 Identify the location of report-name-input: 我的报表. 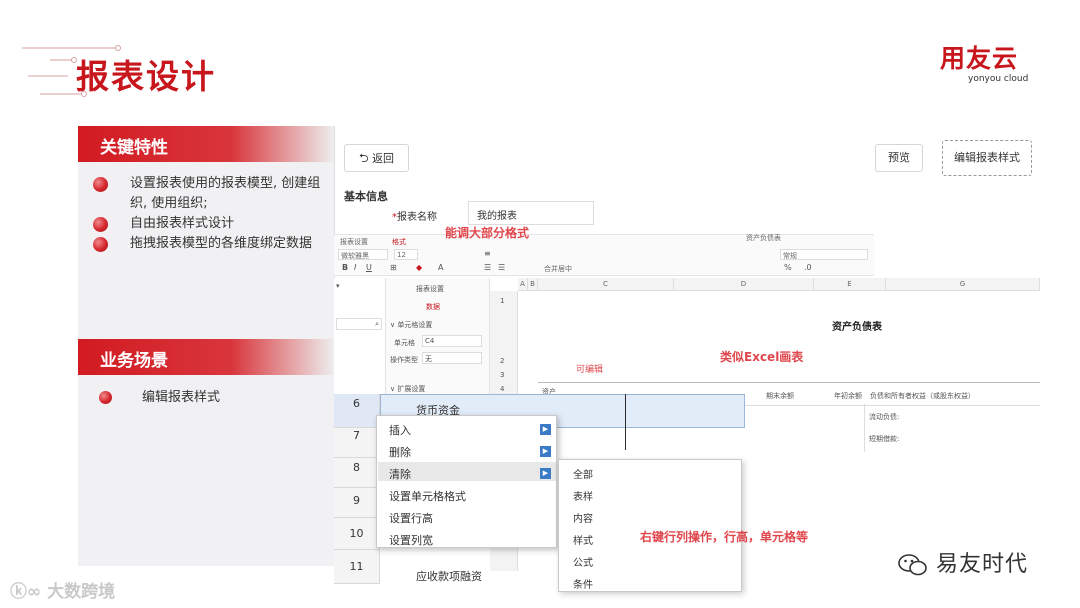
(531, 213).